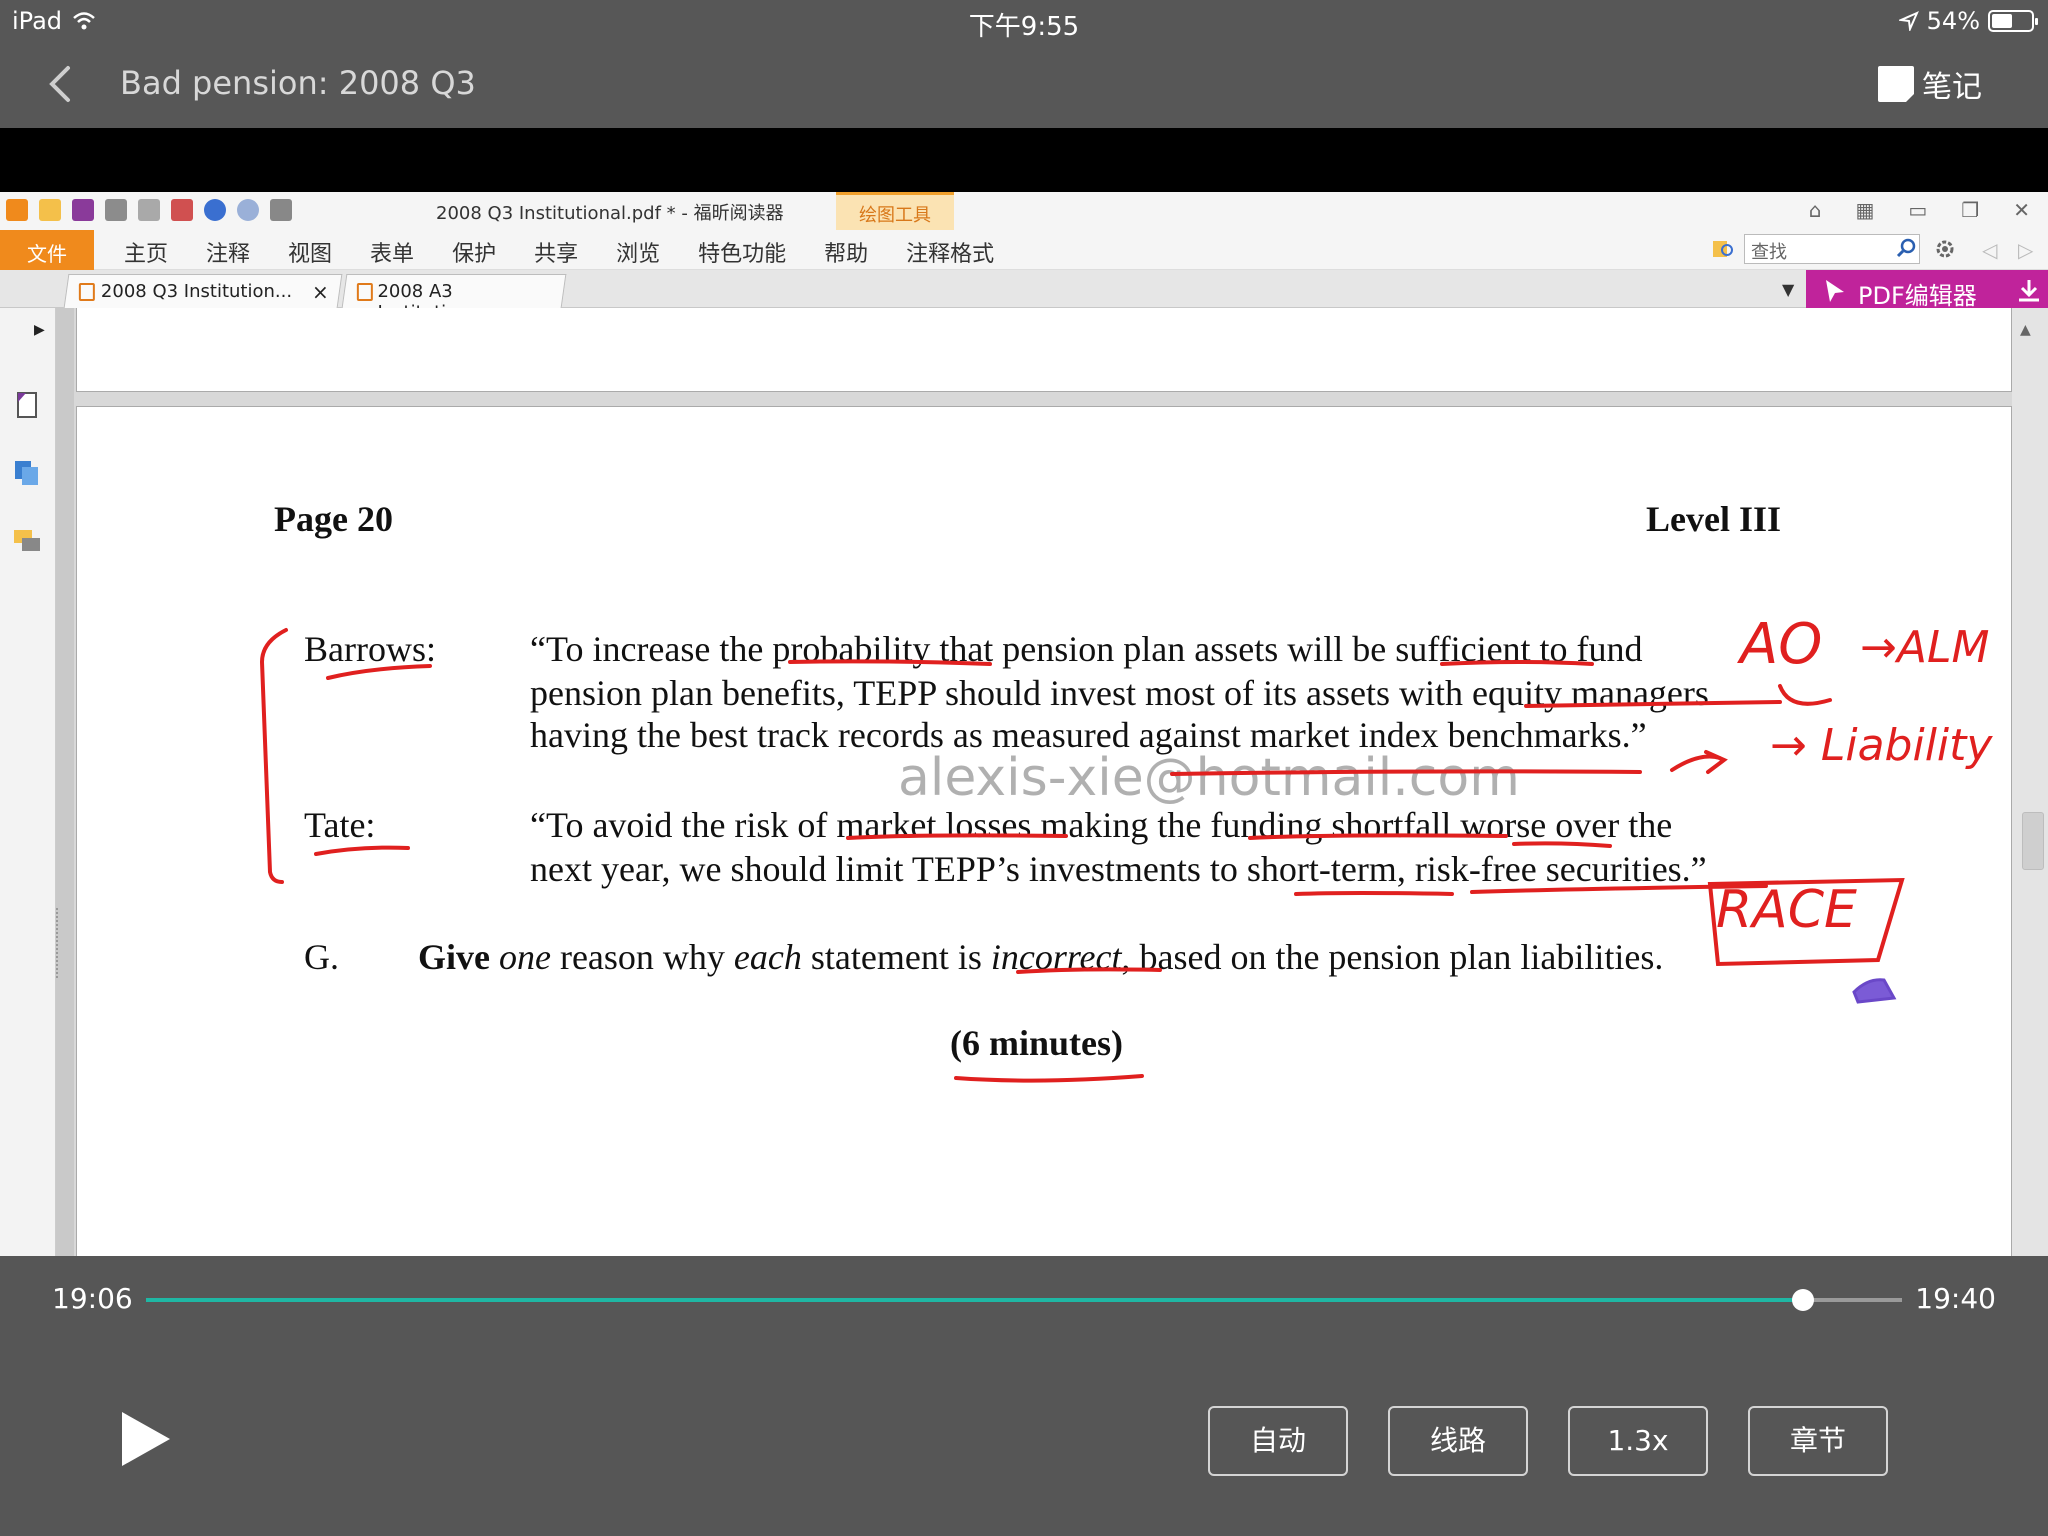  Describe the element at coordinates (333, 519) in the screenshot. I see `page-number: Page 20` at that location.